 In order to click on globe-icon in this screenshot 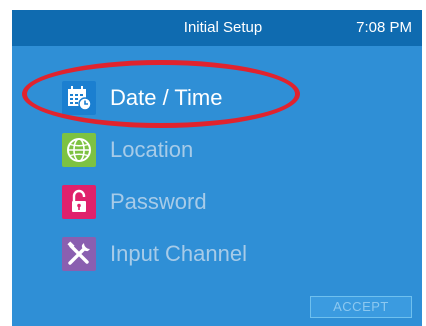, I will do `click(79, 150)`.